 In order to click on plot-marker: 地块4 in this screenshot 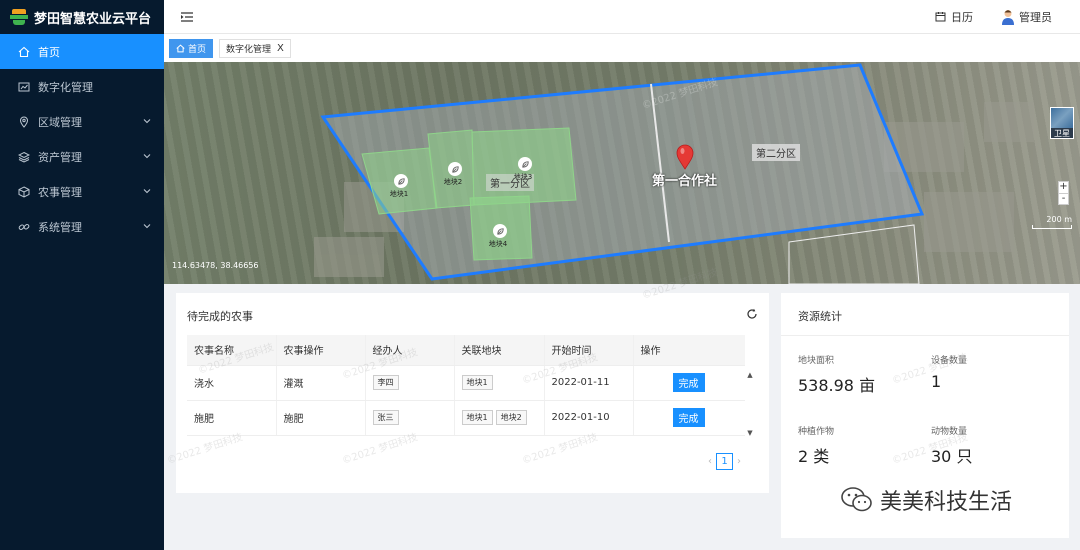, I will do `click(500, 236)`.